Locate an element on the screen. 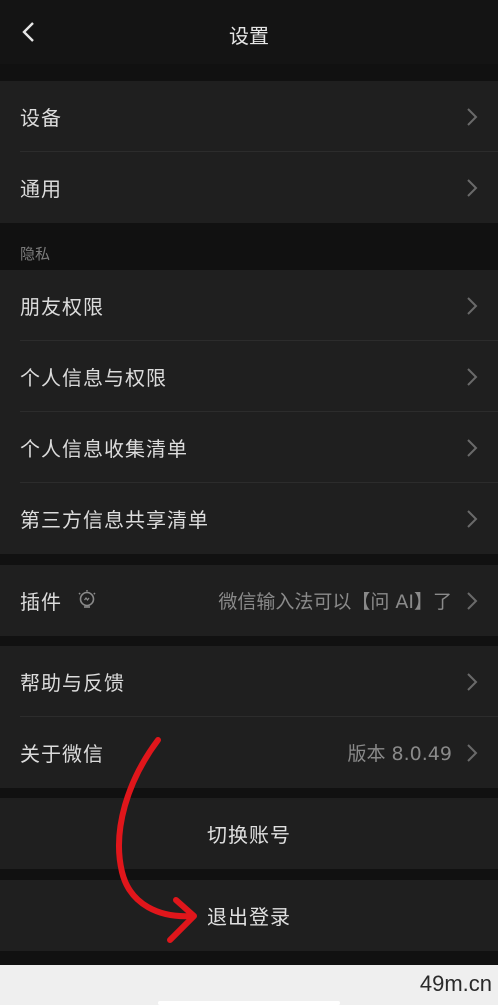 This screenshot has height=1005, width=498. settings-item-label: 帮助与反馈 is located at coordinates (72, 683).